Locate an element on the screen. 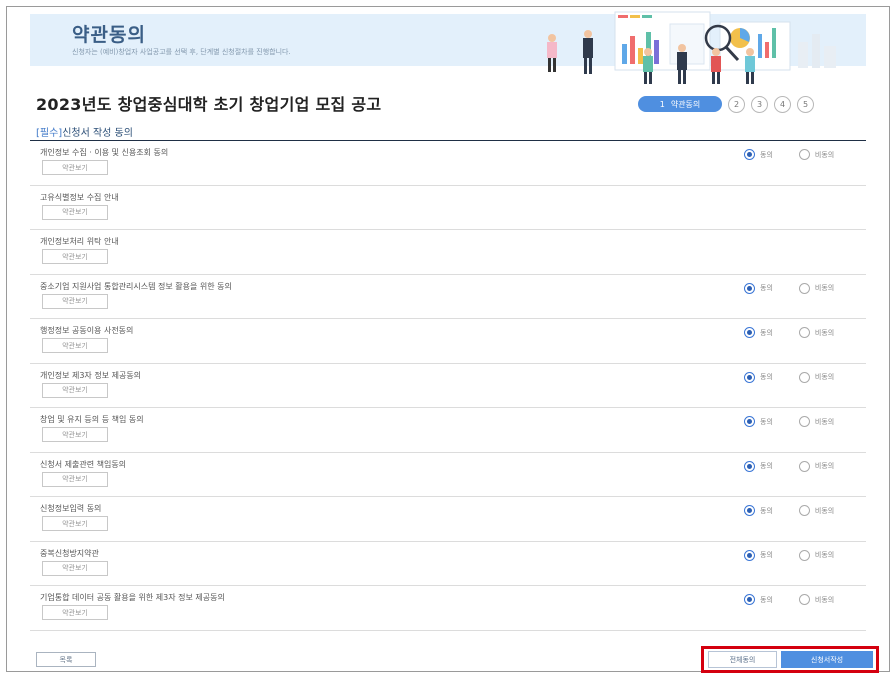  step-2: 2 is located at coordinates (736, 104).